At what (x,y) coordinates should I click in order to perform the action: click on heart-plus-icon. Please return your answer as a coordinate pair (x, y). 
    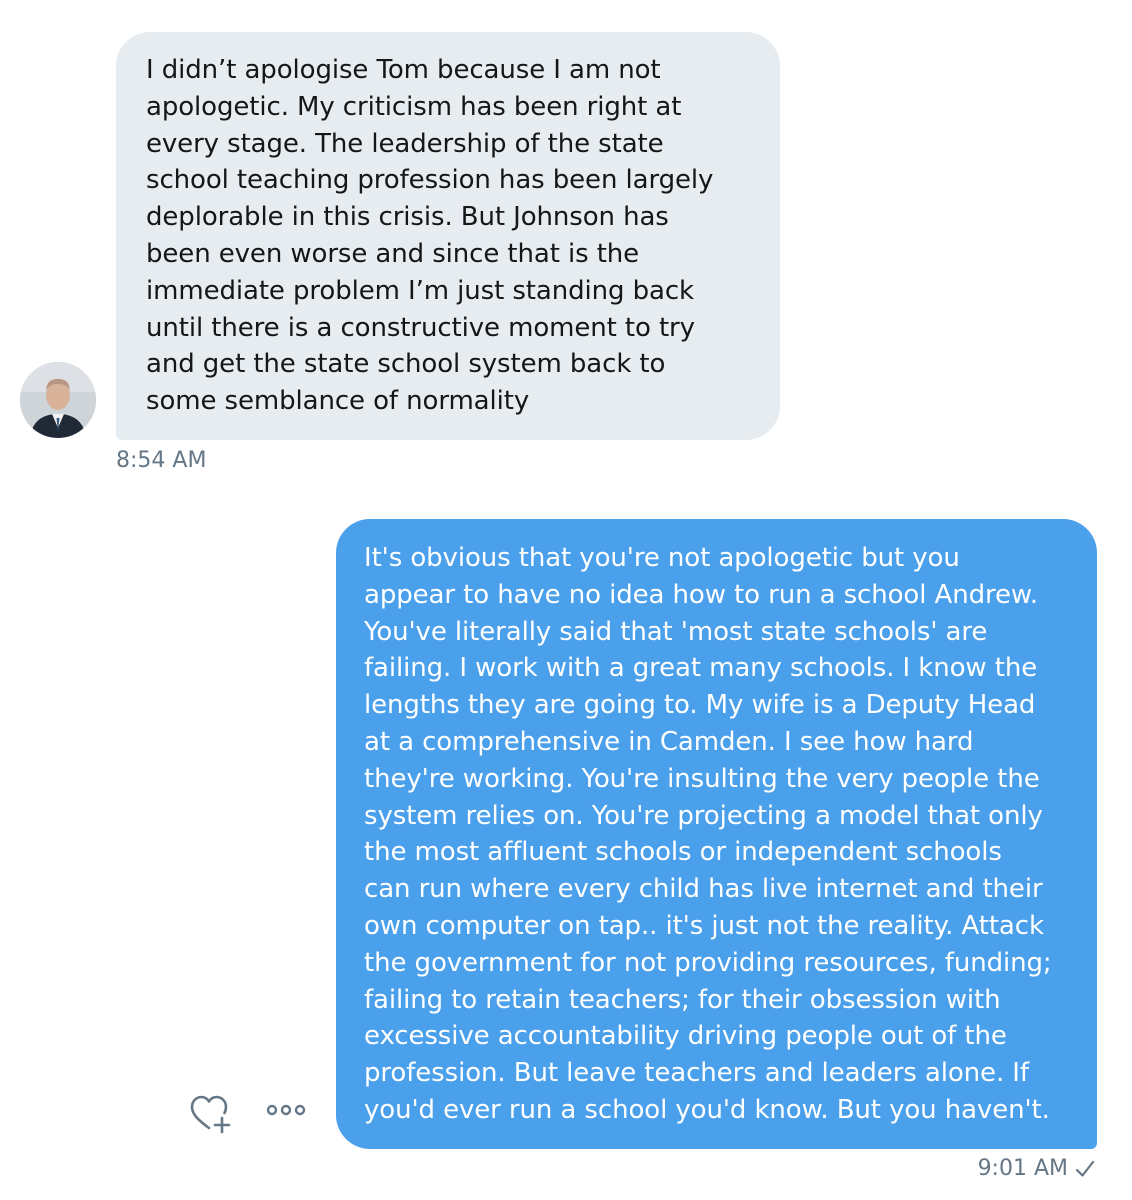
    Looking at the image, I should click on (210, 1114).